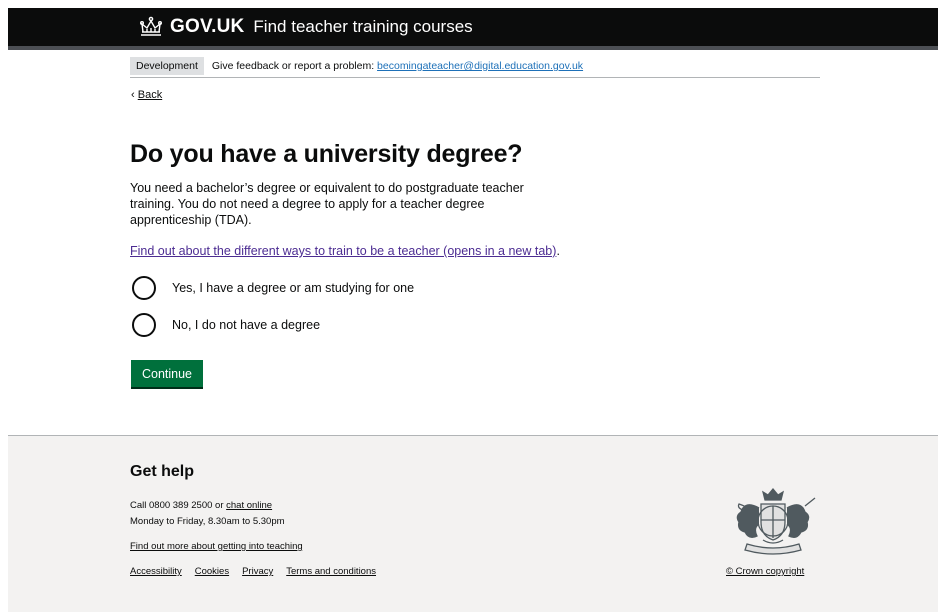 Image resolution: width=938 pixels, height=612 pixels. I want to click on copyright: © Crown copyright, so click(765, 571).